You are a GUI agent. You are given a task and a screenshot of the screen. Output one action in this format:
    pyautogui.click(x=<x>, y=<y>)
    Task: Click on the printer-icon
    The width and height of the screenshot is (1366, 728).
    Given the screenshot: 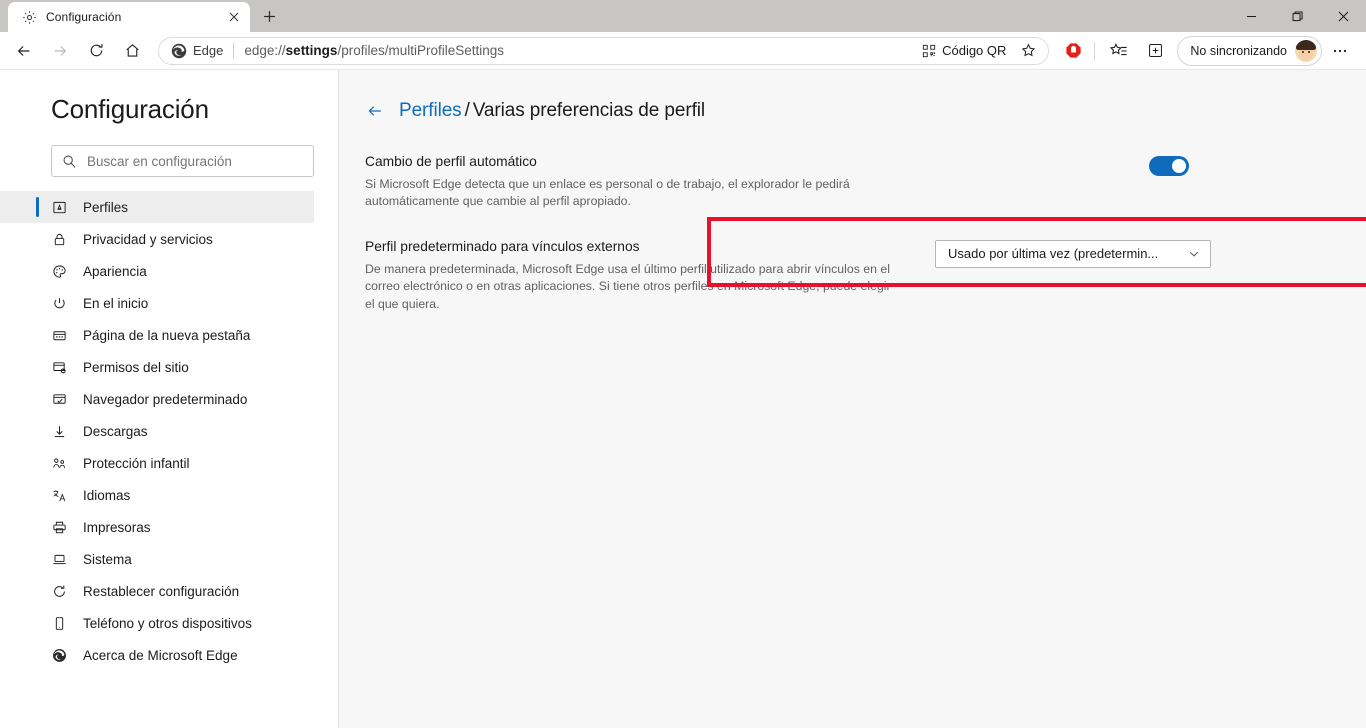 What is the action you would take?
    pyautogui.click(x=59, y=527)
    